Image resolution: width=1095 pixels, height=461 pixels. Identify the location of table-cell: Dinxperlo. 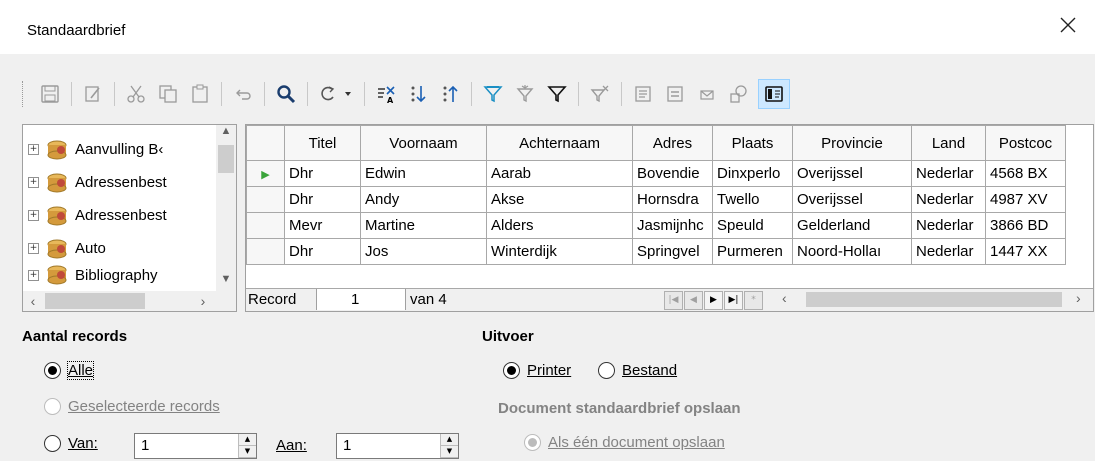
(752, 173).